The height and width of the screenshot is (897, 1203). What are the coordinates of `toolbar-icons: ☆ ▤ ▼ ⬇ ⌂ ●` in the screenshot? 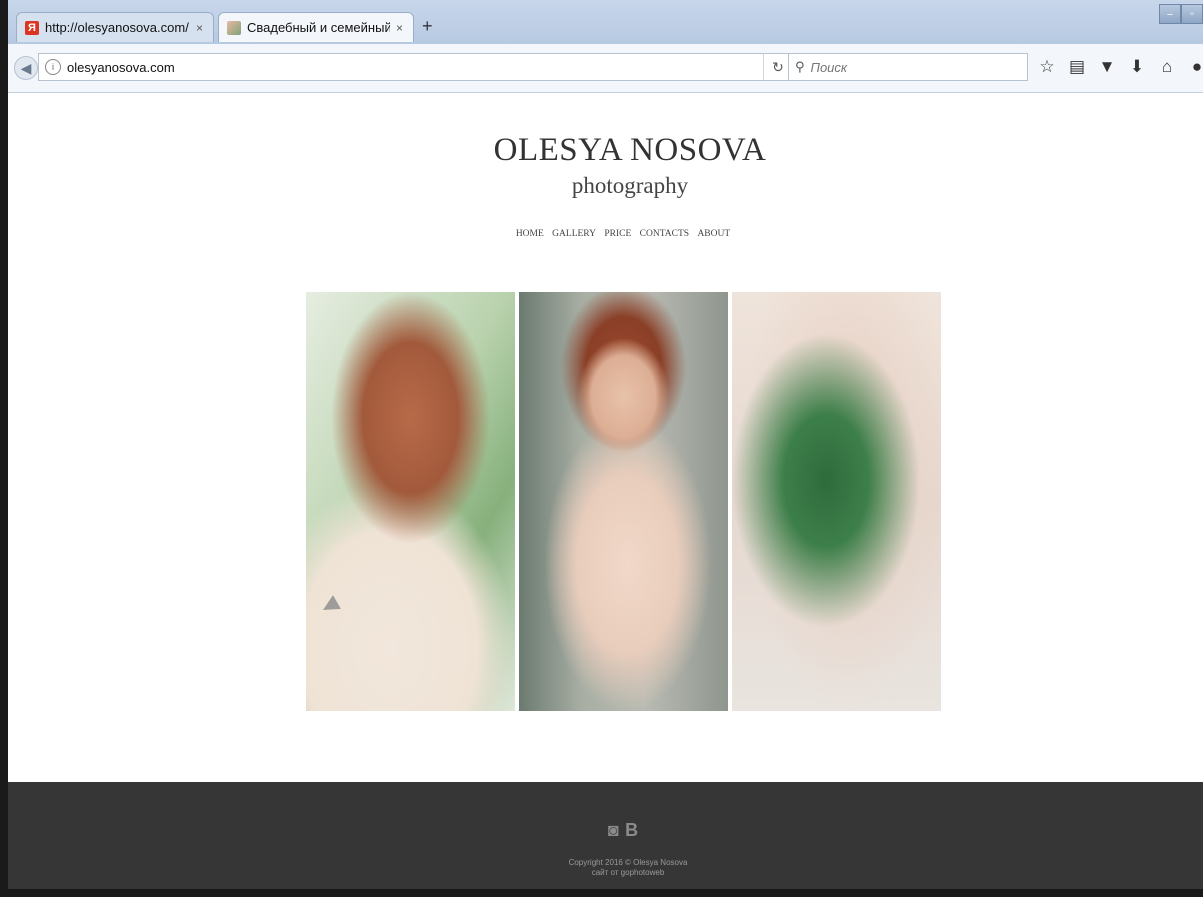 It's located at (1117, 67).